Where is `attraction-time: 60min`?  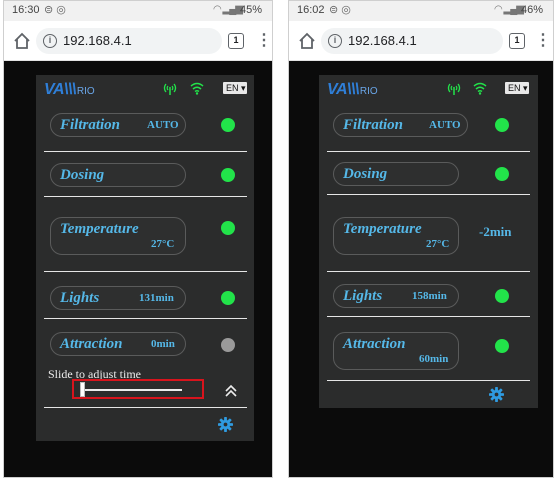 attraction-time: 60min is located at coordinates (434, 359).